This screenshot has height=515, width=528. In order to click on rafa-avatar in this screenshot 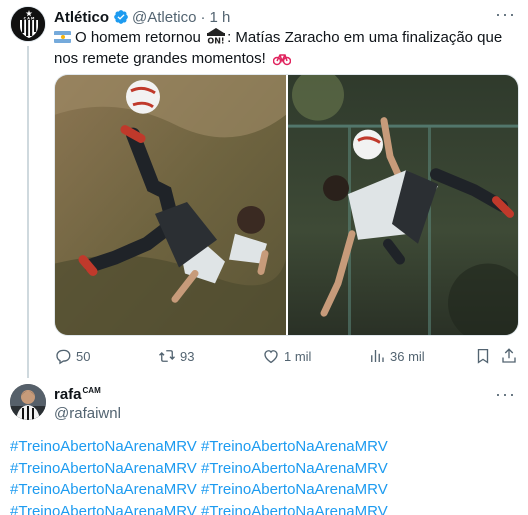, I will do `click(28, 402)`.